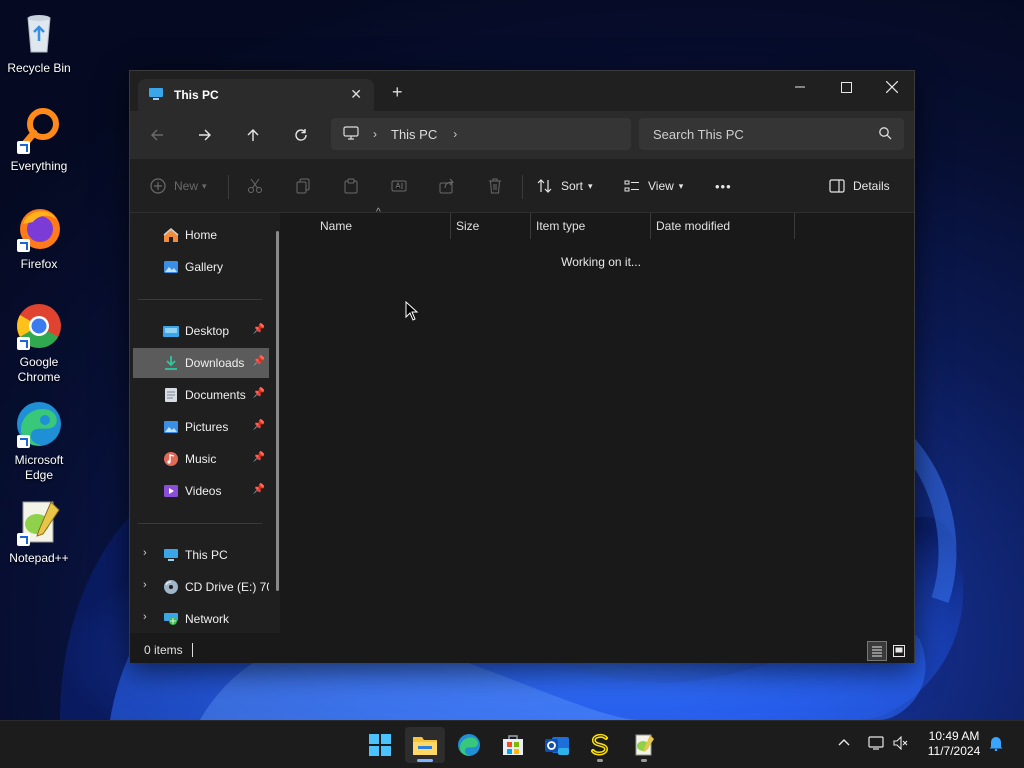 The image size is (1024, 768). What do you see at coordinates (481, 134) in the screenshot?
I see `address-bar: › This PC ›` at bounding box center [481, 134].